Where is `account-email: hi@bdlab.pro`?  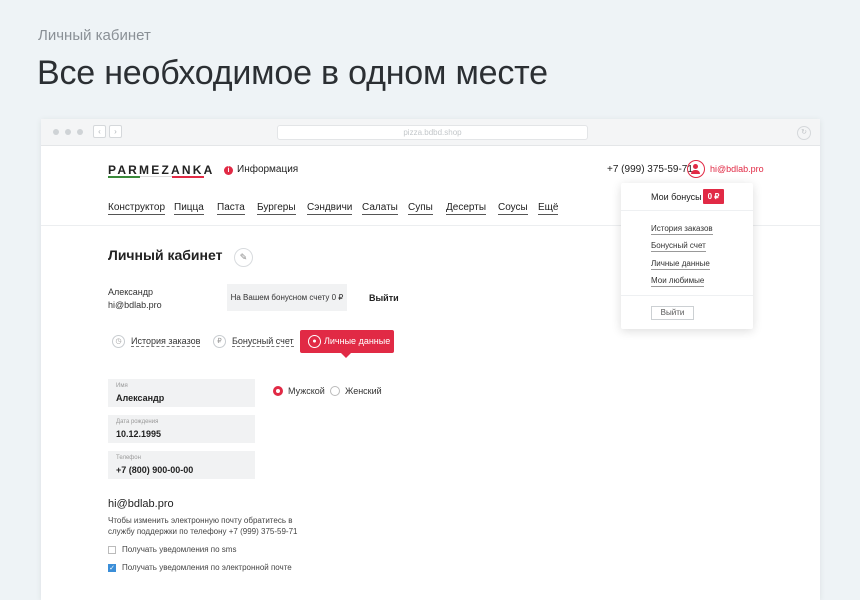
account-email: hi@bdlab.pro is located at coordinates (135, 305).